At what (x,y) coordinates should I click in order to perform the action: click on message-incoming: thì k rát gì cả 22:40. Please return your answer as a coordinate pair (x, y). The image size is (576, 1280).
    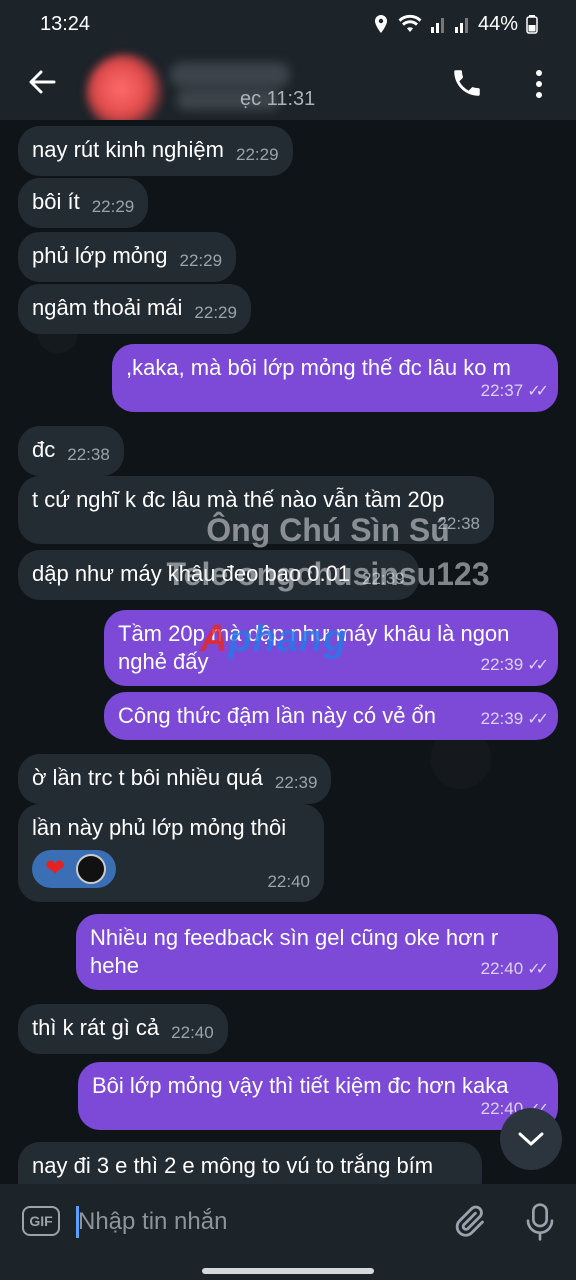
    Looking at the image, I should click on (123, 1029).